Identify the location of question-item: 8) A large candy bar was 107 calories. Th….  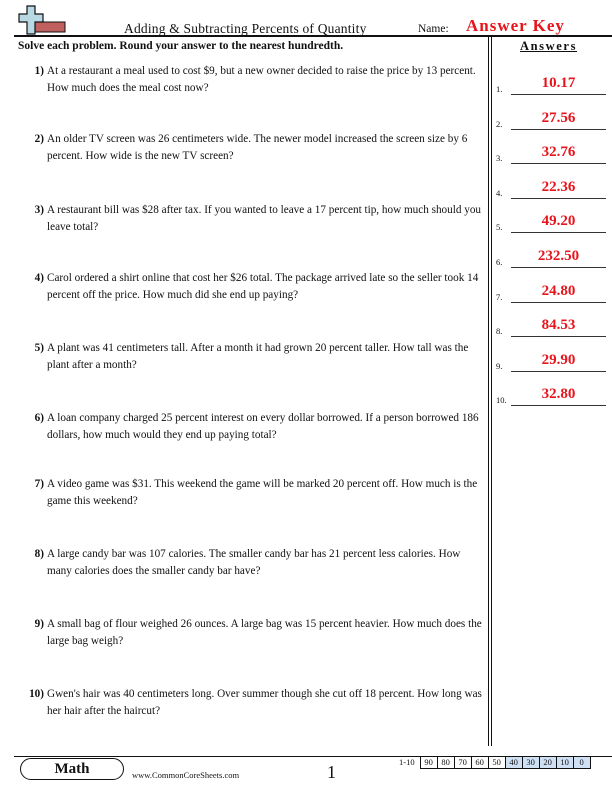
(253, 562).